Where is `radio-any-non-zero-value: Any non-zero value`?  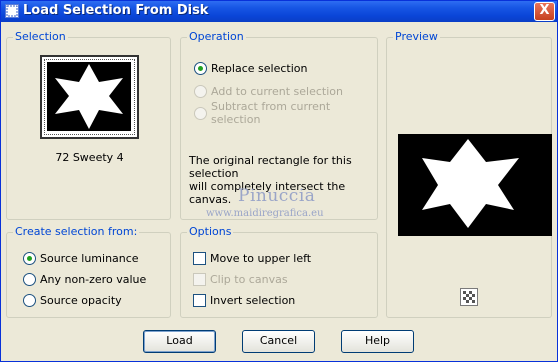 radio-any-non-zero-value: Any non-zero value is located at coordinates (84, 279).